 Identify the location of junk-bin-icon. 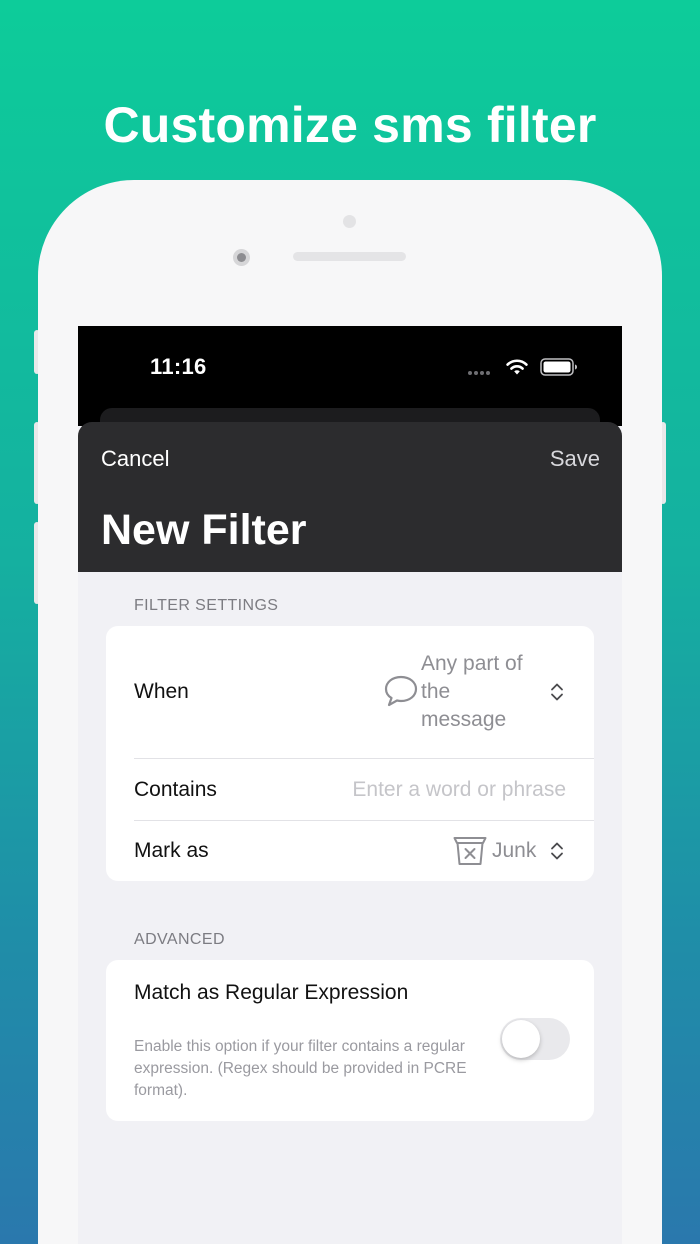
(470, 851).